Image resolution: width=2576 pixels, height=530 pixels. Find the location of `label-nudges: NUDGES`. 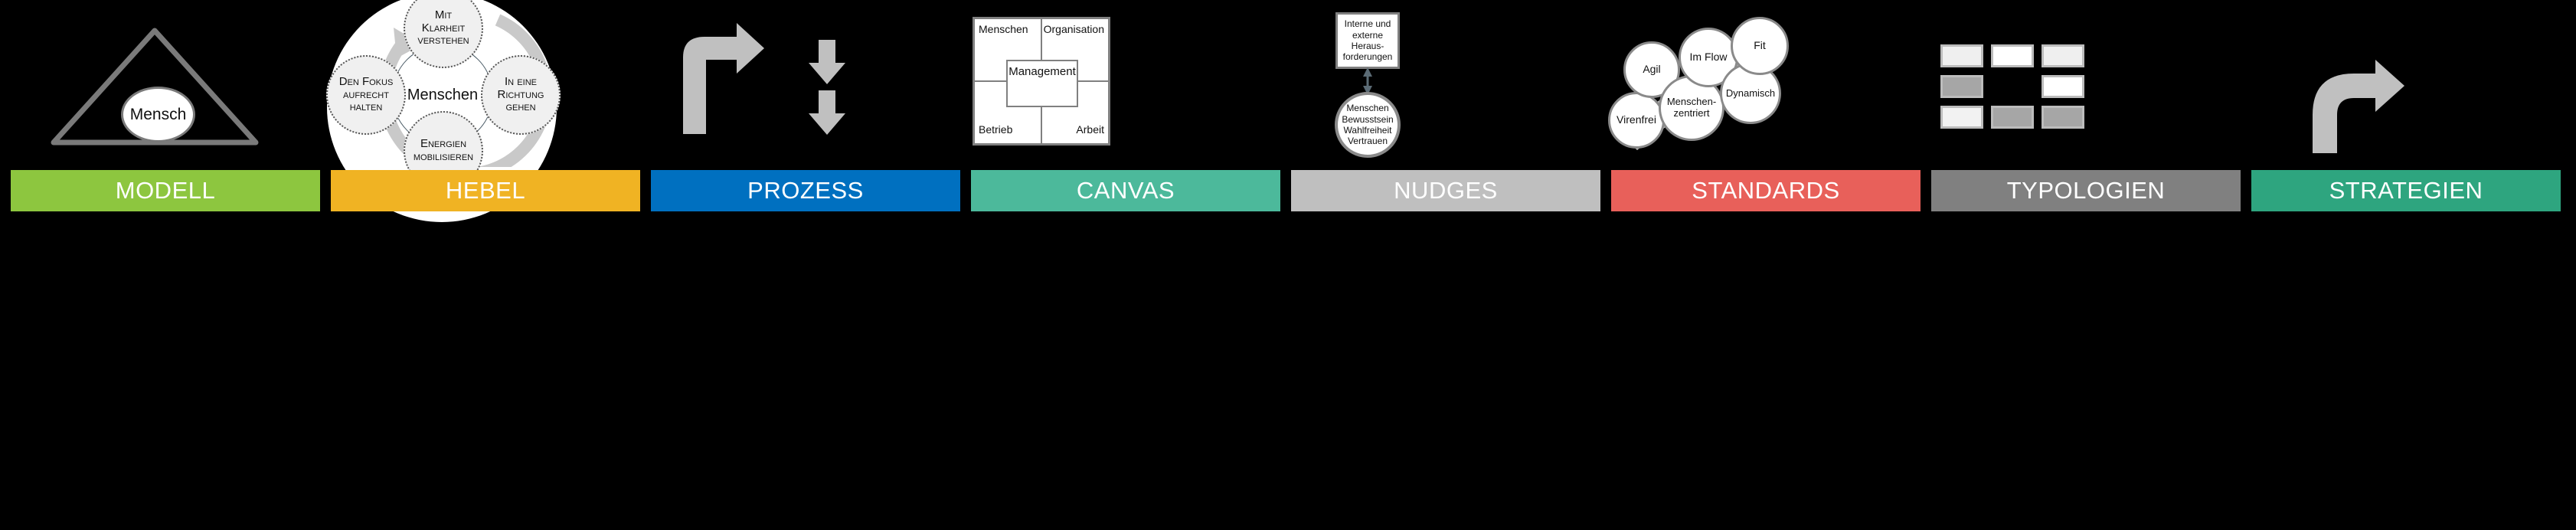

label-nudges: NUDGES is located at coordinates (1446, 190).